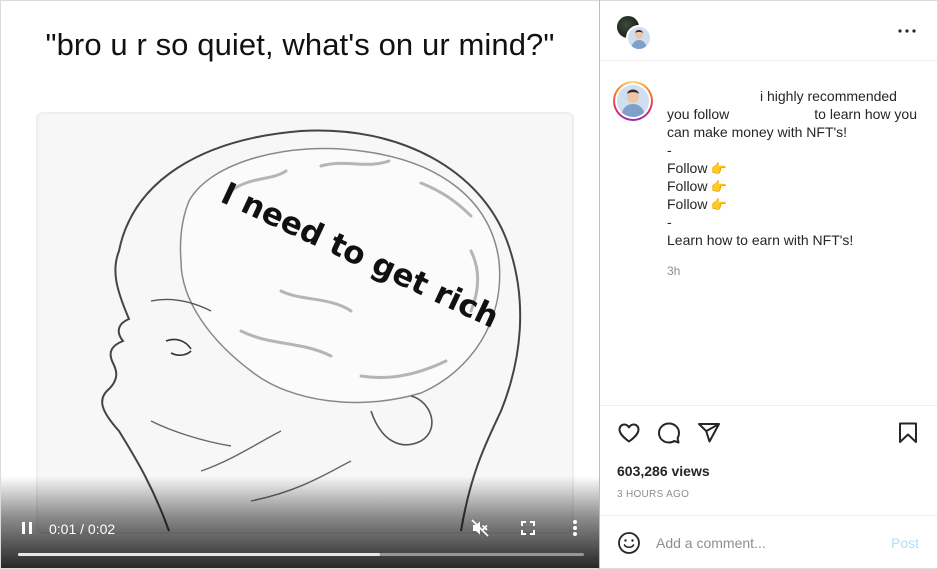  I want to click on more-horizontal-icon, so click(907, 31).